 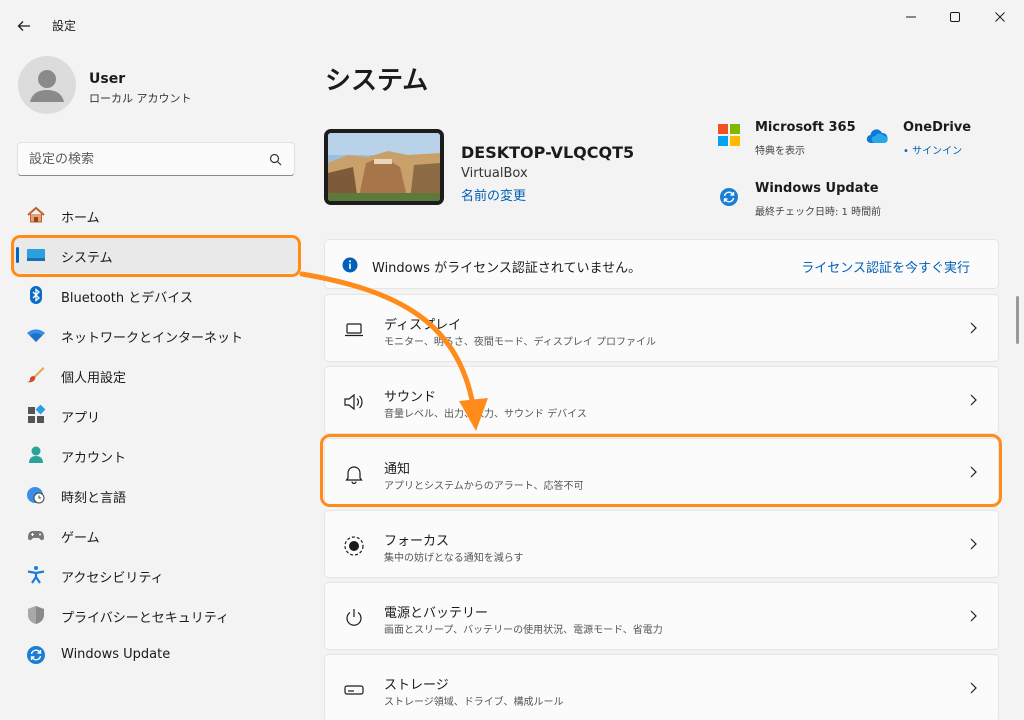 I want to click on sidebar-item-label: ホーム, so click(x=80, y=218).